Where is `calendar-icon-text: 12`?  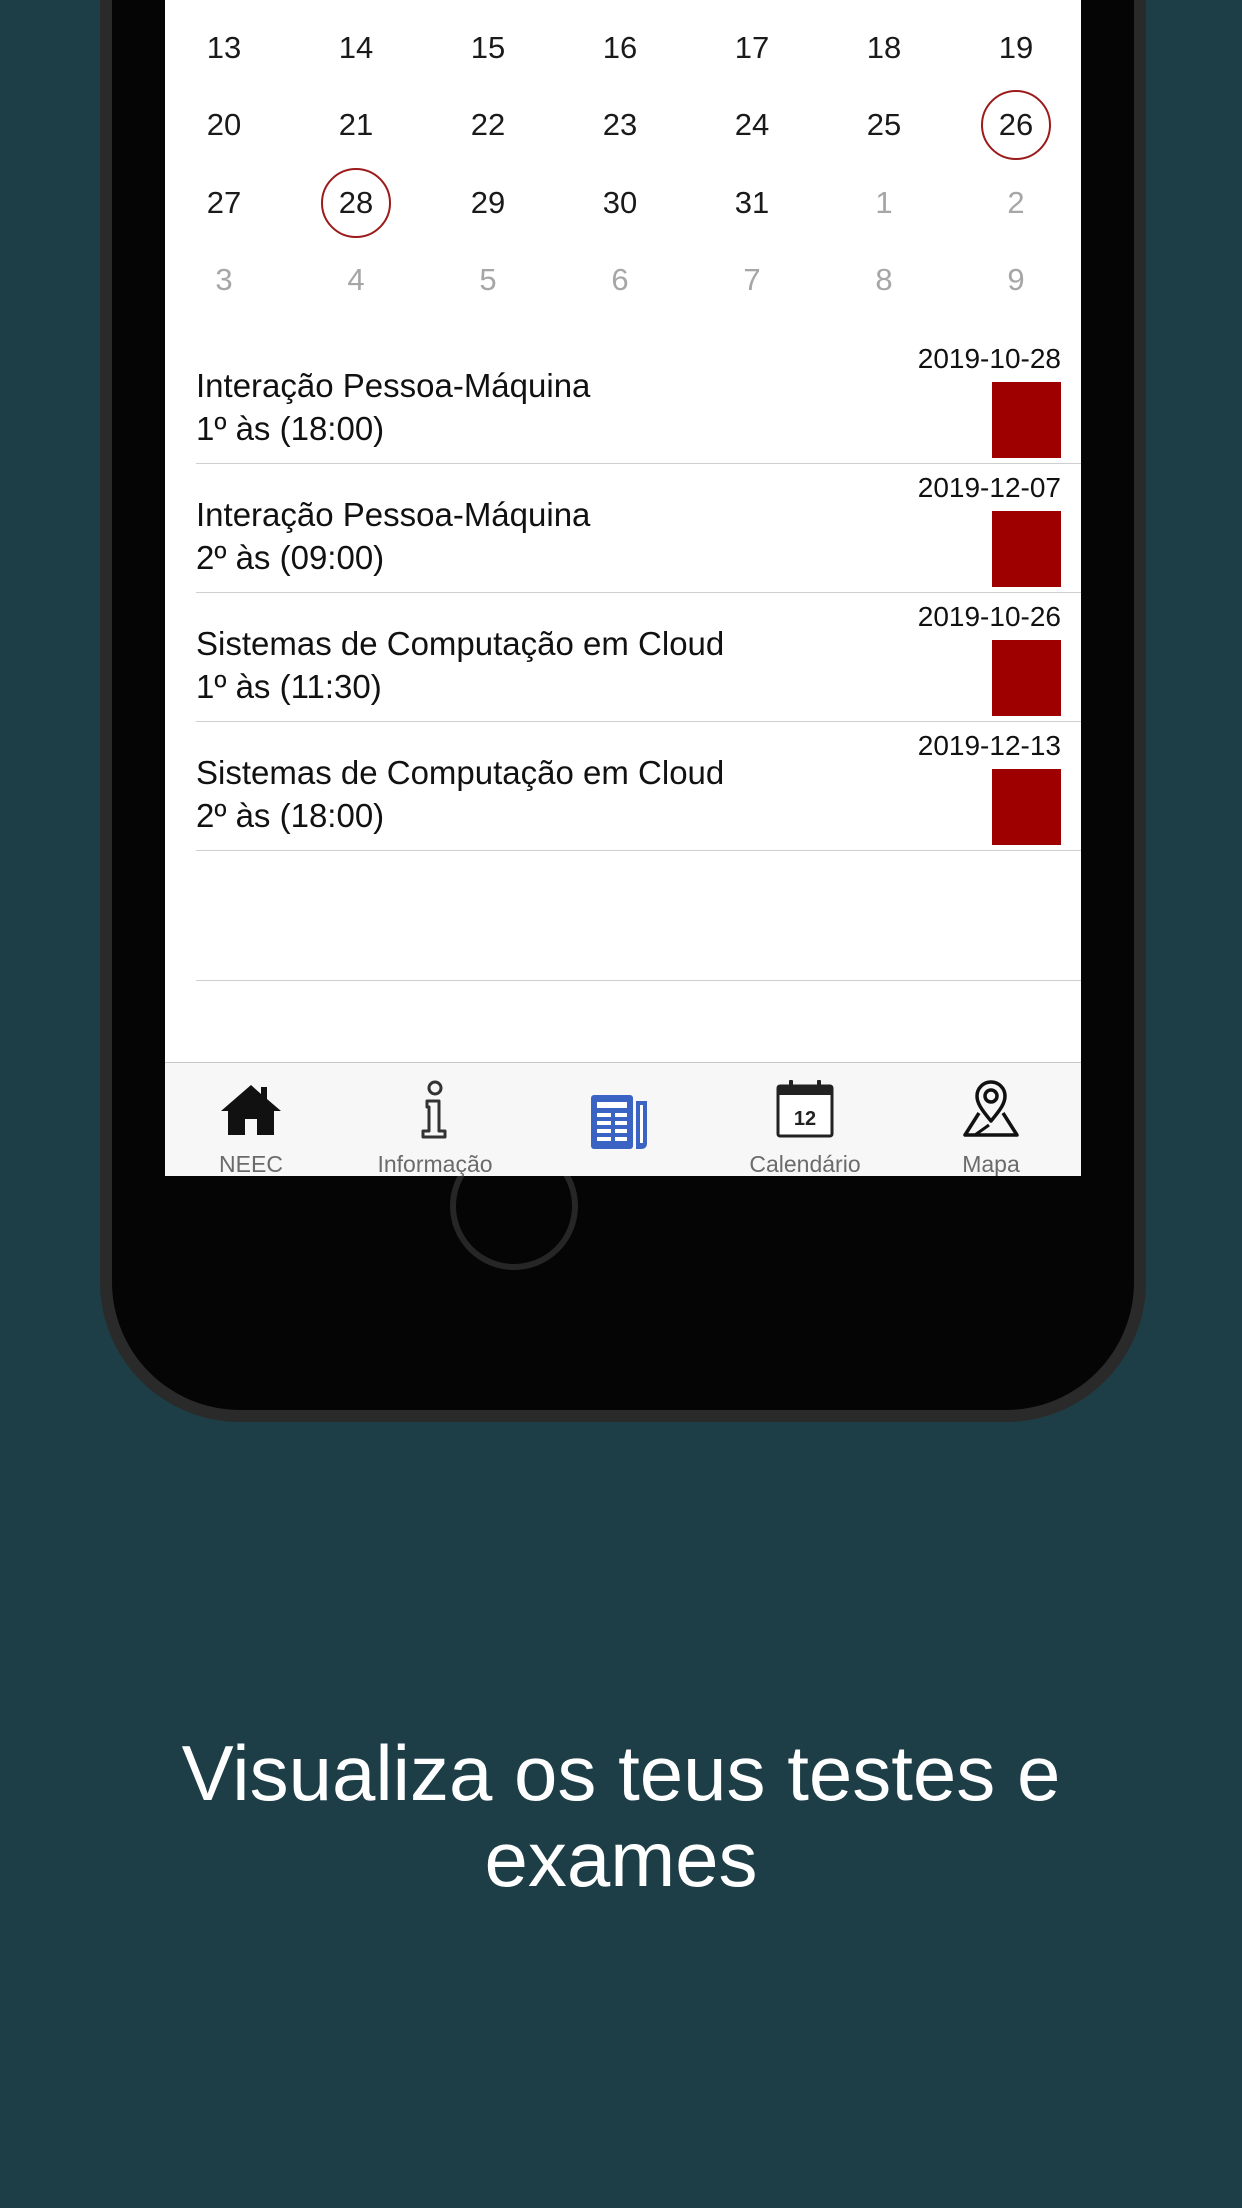
calendar-icon-text: 12 is located at coordinates (805, 1119).